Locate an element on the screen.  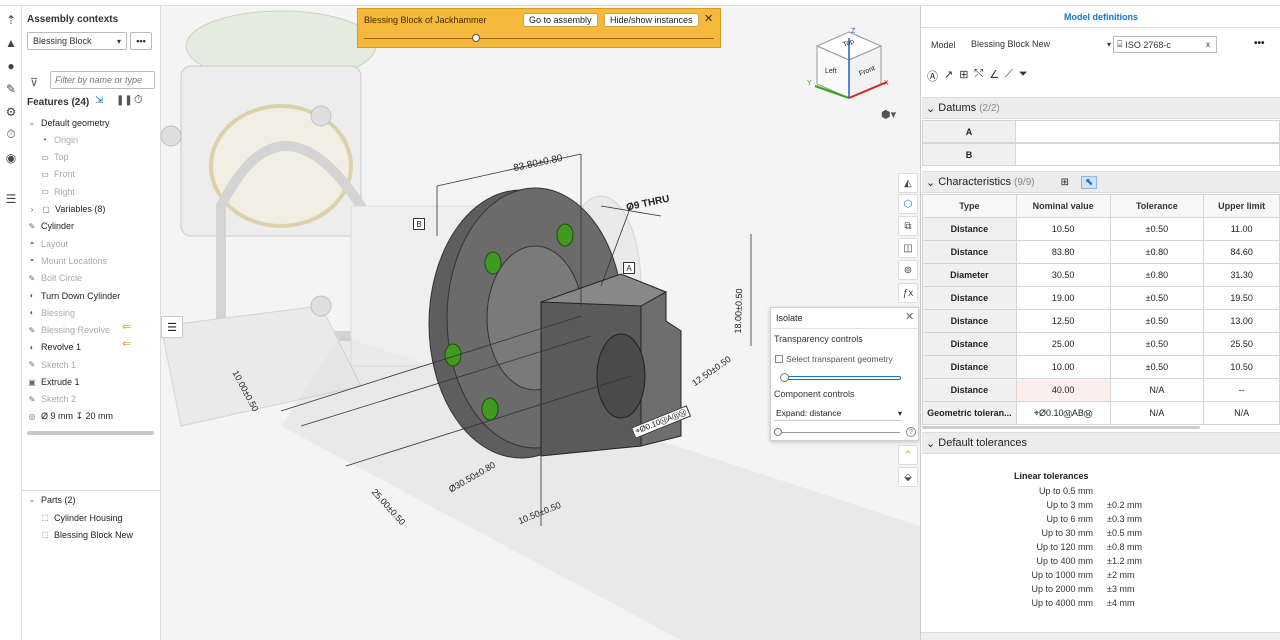
display-states-icon: ⧉ is located at coordinates (908, 226).